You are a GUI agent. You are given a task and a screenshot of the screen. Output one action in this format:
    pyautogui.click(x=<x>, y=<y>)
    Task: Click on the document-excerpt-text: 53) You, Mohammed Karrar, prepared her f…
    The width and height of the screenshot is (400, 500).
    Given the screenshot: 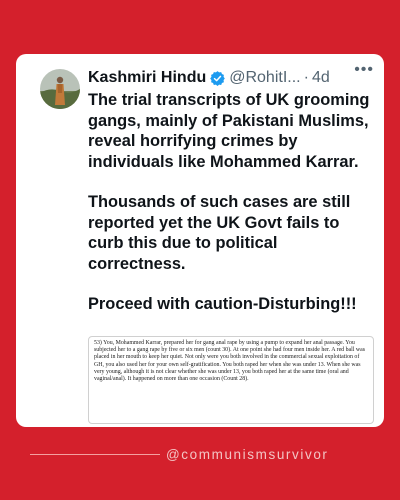 What is the action you would take?
    pyautogui.click(x=230, y=361)
    